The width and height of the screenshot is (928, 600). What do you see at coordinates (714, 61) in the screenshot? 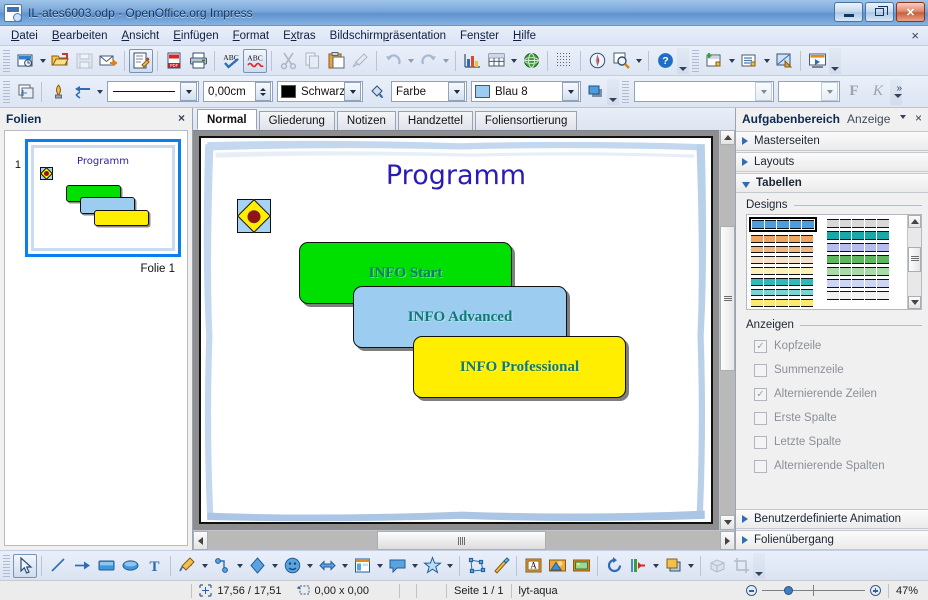
I see `new-slide-icon` at bounding box center [714, 61].